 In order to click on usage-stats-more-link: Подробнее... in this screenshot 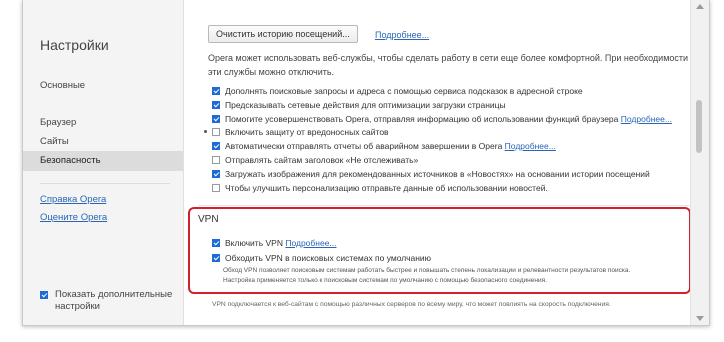, I will do `click(646, 119)`.